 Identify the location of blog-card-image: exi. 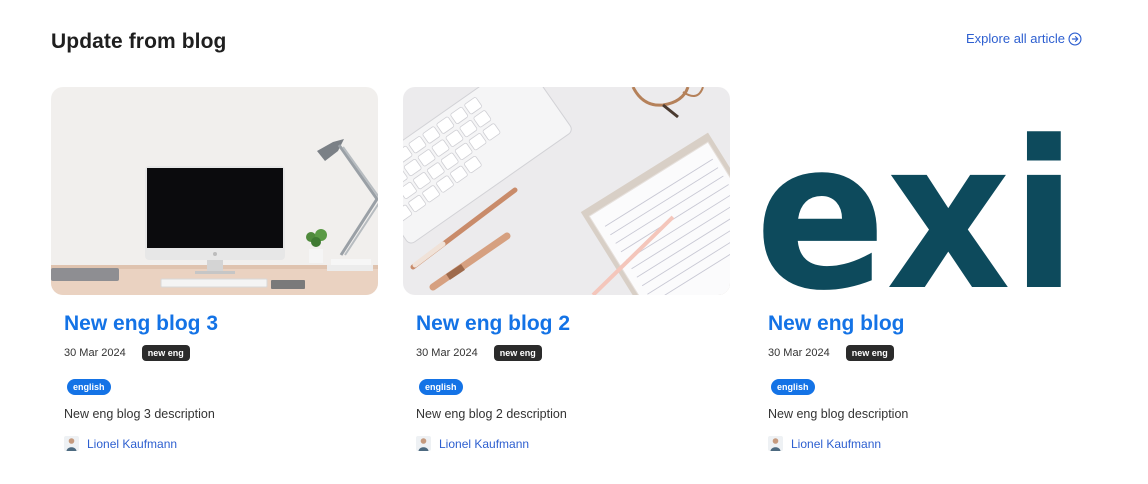
(918, 191).